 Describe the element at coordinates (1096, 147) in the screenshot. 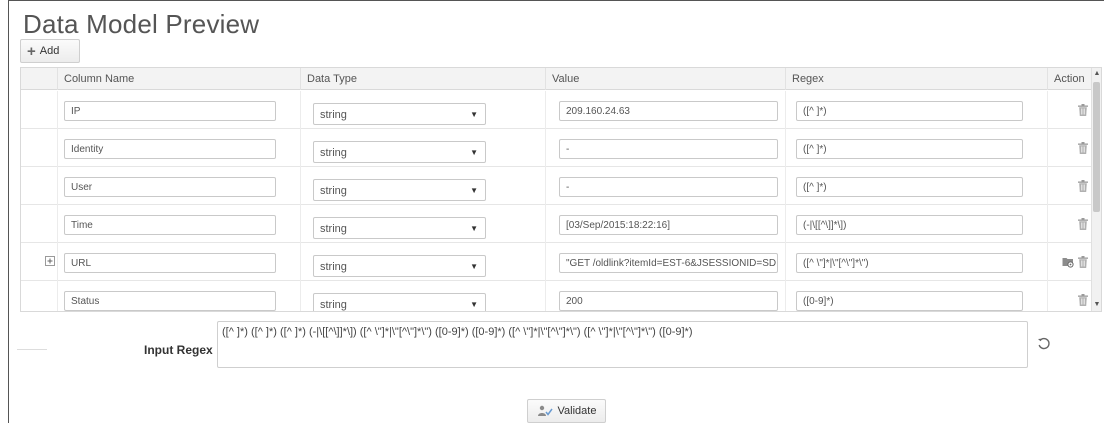

I see `scrollbar-thumb` at that location.